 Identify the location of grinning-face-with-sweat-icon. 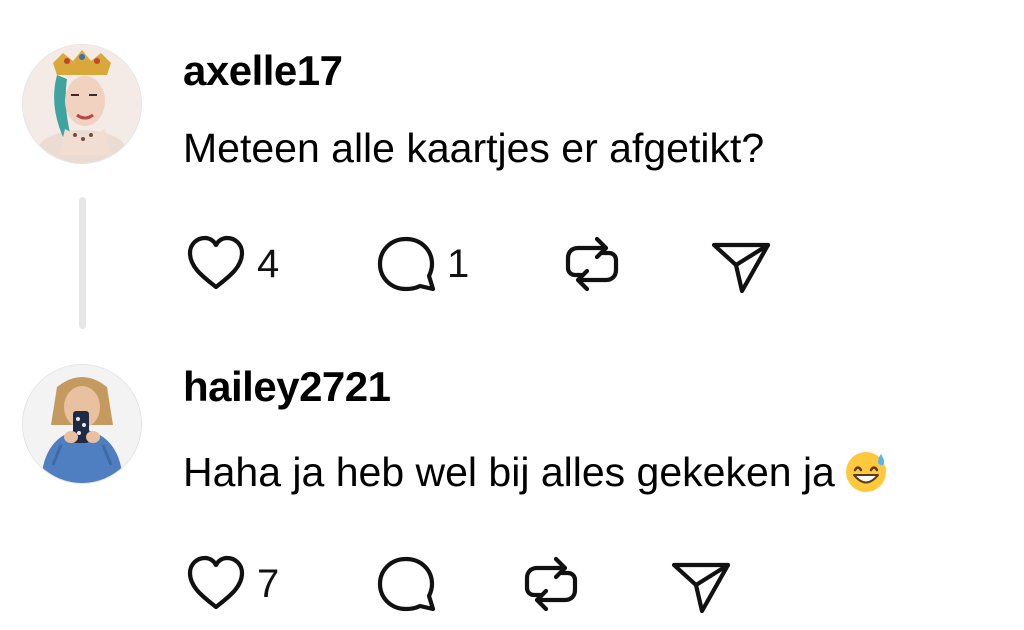
(865, 472).